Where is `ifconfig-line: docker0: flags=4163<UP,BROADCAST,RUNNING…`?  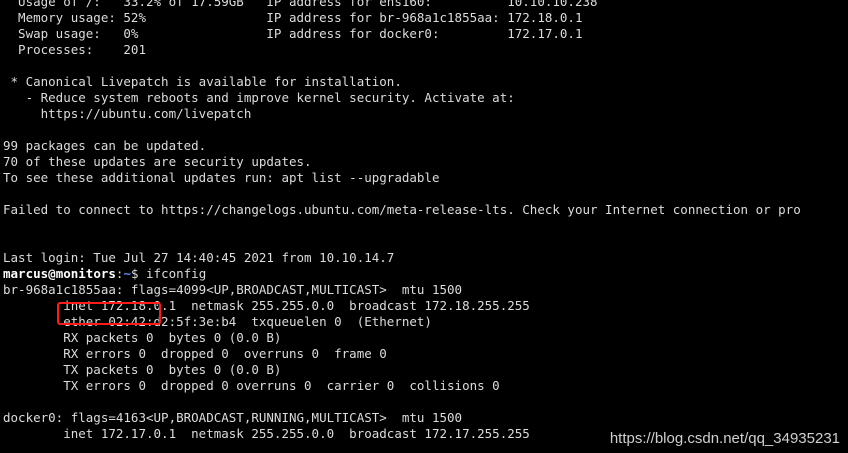
ifconfig-line: docker0: flags=4163<UP,BROADCAST,RUNNING… is located at coordinates (233, 417).